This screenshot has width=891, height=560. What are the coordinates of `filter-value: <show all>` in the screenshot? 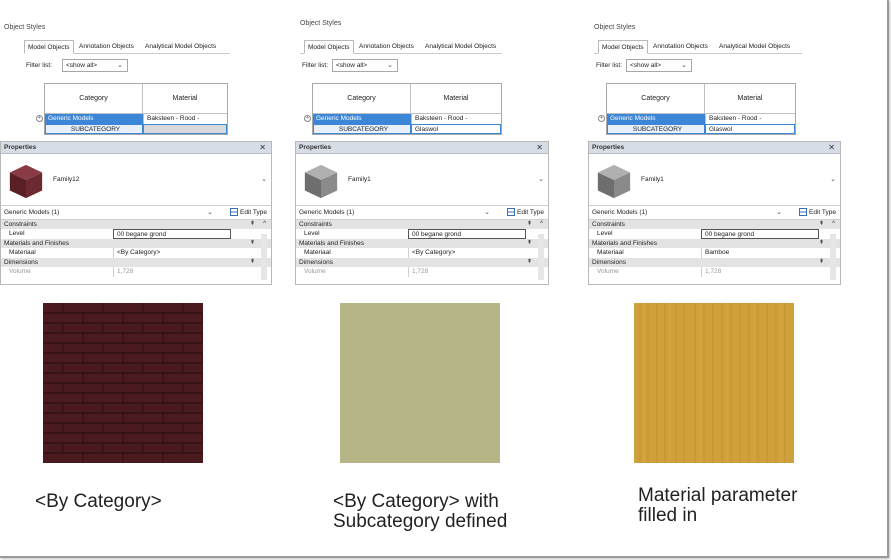 It's located at (352, 65).